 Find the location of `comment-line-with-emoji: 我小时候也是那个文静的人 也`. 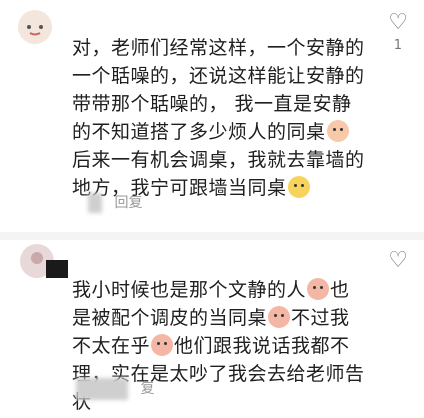

comment-line-with-emoji: 我小时候也是那个文静的人 也 is located at coordinates (222, 290).